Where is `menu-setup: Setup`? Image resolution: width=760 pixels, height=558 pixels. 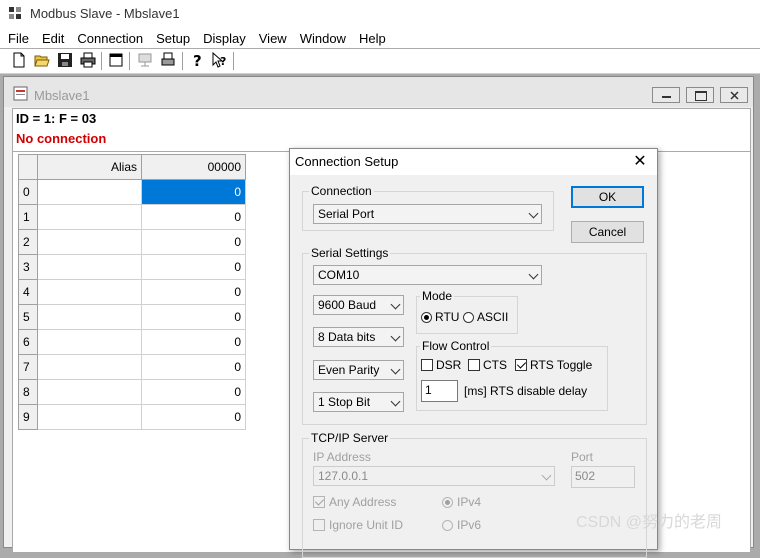
menu-setup: Setup is located at coordinates (173, 38).